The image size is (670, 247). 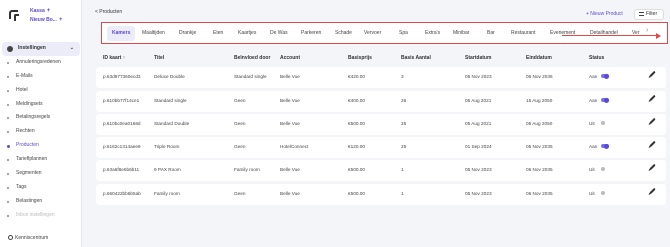 What do you see at coordinates (593, 76) in the screenshot?
I see `cell-status: Aan` at bounding box center [593, 76].